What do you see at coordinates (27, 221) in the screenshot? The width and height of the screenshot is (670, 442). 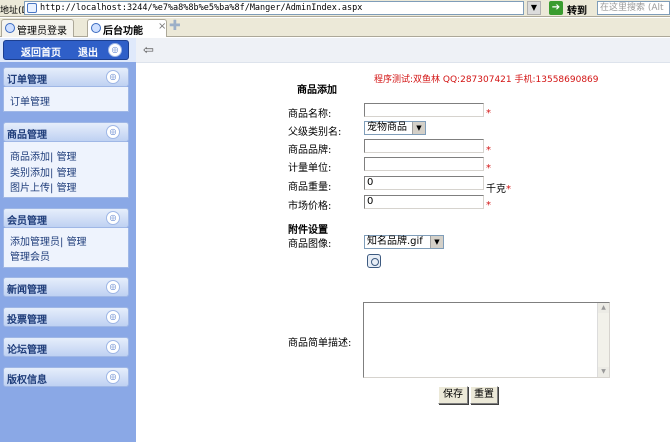 I see `panel-title: 会员管理` at bounding box center [27, 221].